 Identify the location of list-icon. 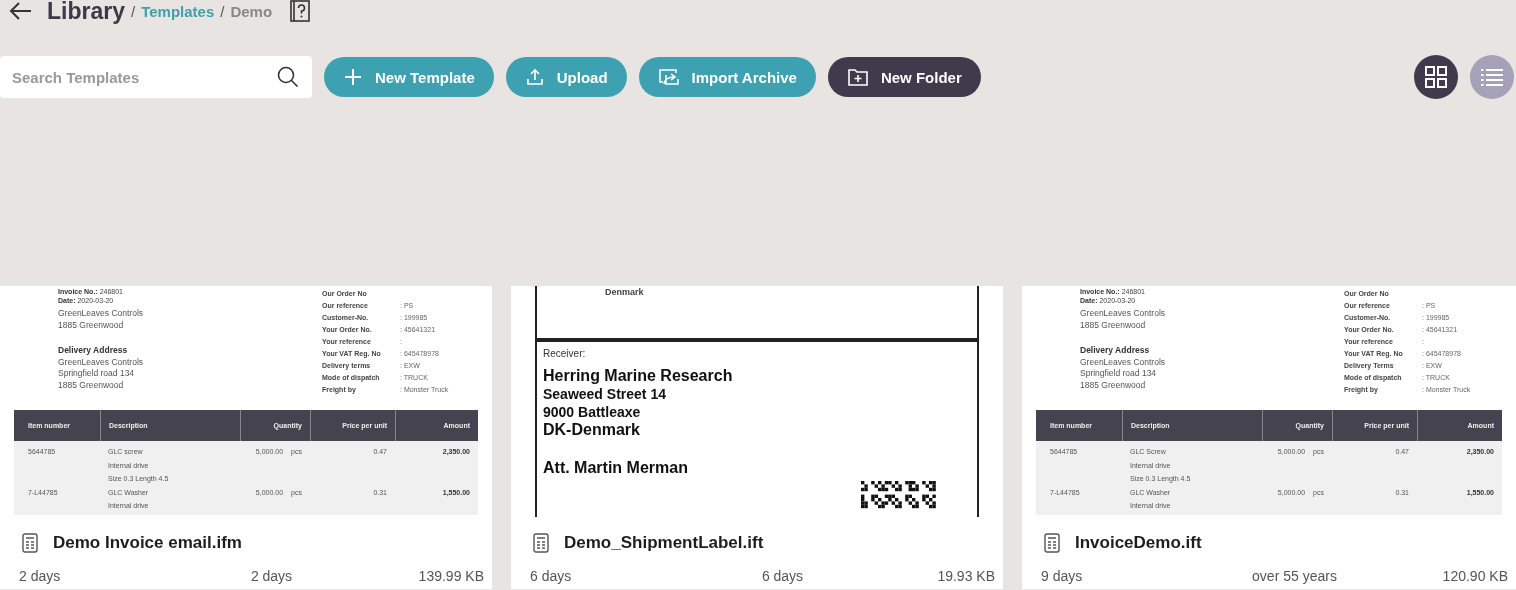
(1492, 77).